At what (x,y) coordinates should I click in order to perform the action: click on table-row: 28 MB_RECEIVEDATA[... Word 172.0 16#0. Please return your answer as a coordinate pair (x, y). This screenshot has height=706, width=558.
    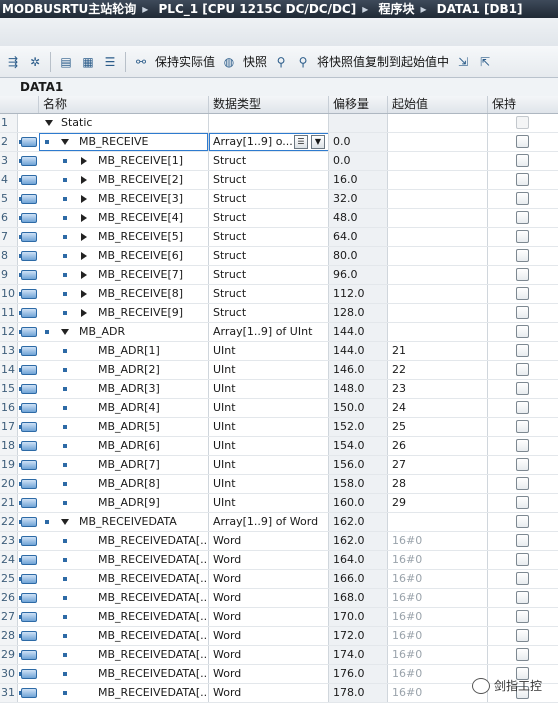
    Looking at the image, I should click on (279, 636).